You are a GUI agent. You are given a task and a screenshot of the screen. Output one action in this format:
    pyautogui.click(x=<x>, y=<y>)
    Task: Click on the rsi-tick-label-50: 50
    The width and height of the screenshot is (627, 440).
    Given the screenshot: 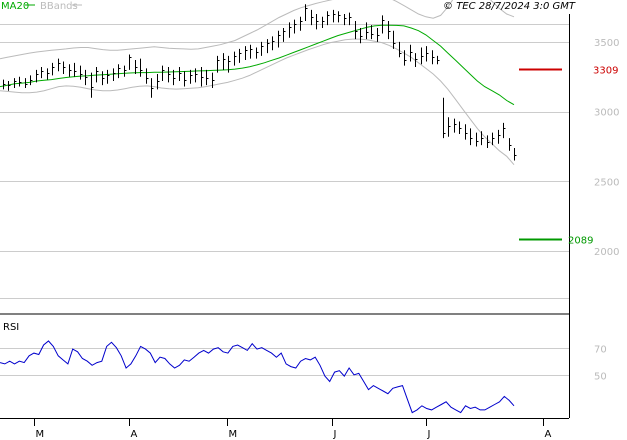 What is the action you would take?
    pyautogui.click(x=600, y=377)
    